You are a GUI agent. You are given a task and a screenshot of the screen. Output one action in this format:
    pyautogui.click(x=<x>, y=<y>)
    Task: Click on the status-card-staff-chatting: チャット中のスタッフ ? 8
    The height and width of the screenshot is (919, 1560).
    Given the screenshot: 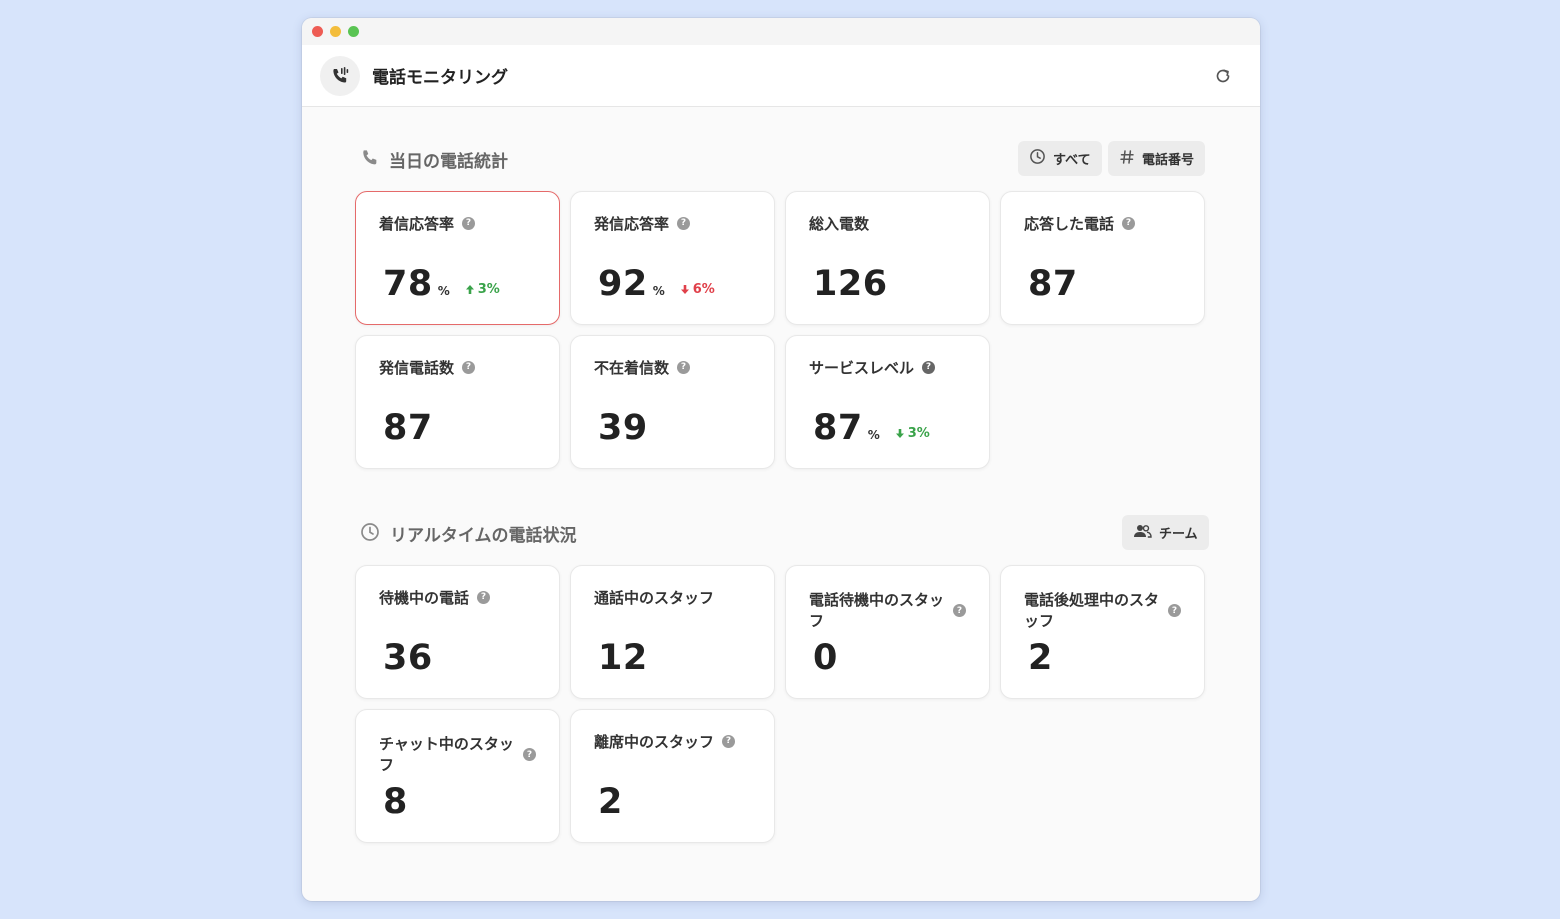 What is the action you would take?
    pyautogui.click(x=457, y=776)
    